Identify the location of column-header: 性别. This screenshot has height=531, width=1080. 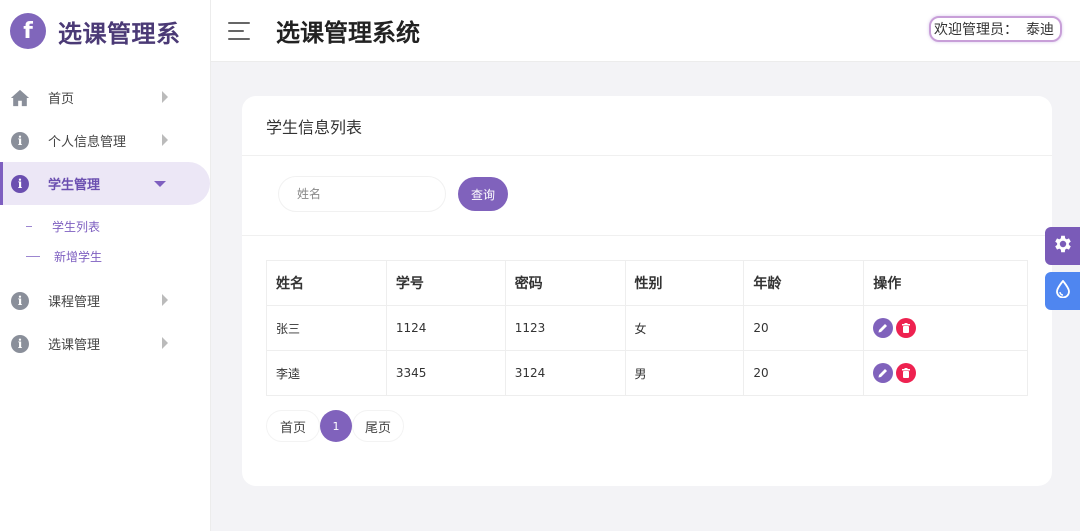
(684, 283).